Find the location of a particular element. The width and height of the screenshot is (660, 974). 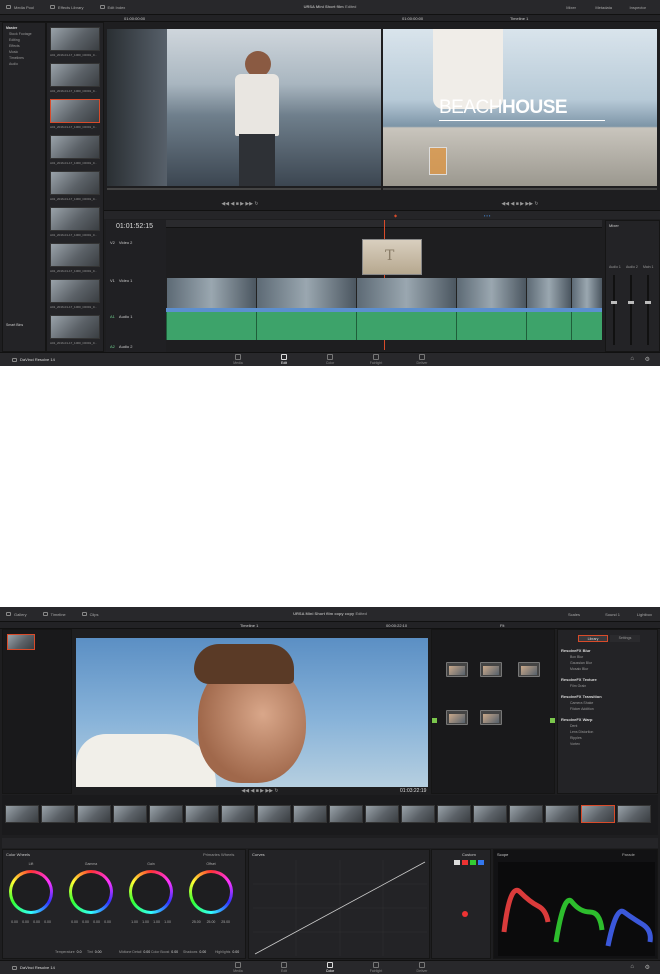

still-thumbnail is located at coordinates (21, 642).